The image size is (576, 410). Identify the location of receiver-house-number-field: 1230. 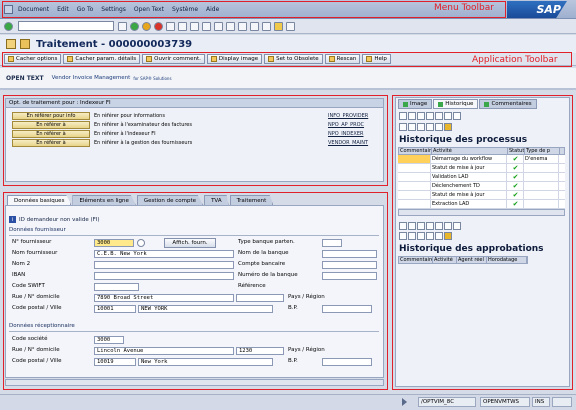
(260, 351).